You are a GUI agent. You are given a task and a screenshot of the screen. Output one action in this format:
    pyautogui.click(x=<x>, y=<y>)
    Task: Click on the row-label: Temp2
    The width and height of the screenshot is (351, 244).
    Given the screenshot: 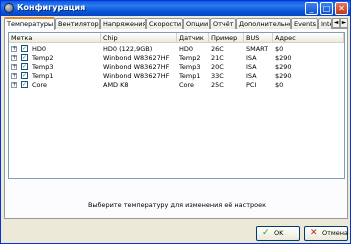 What is the action you would take?
    pyautogui.click(x=43, y=58)
    